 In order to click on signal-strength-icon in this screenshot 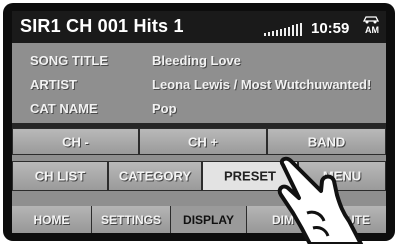, I will do `click(284, 29)`.